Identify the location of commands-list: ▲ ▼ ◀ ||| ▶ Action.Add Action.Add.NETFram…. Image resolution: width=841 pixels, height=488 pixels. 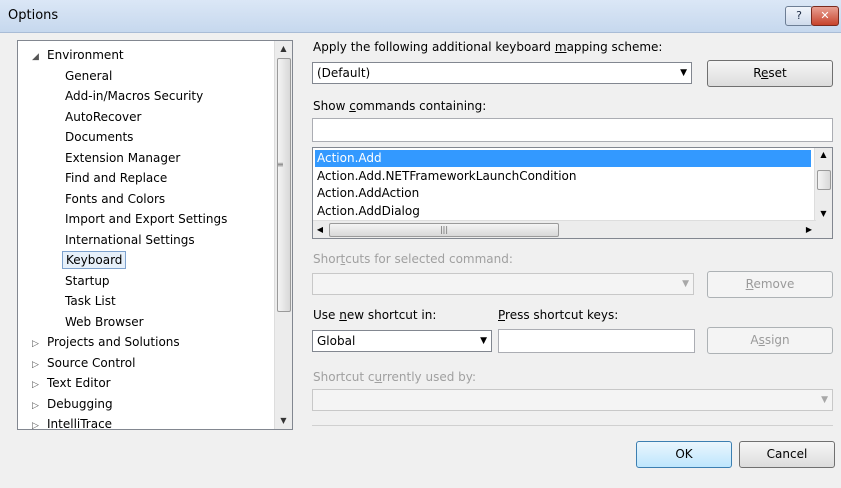
(572, 193).